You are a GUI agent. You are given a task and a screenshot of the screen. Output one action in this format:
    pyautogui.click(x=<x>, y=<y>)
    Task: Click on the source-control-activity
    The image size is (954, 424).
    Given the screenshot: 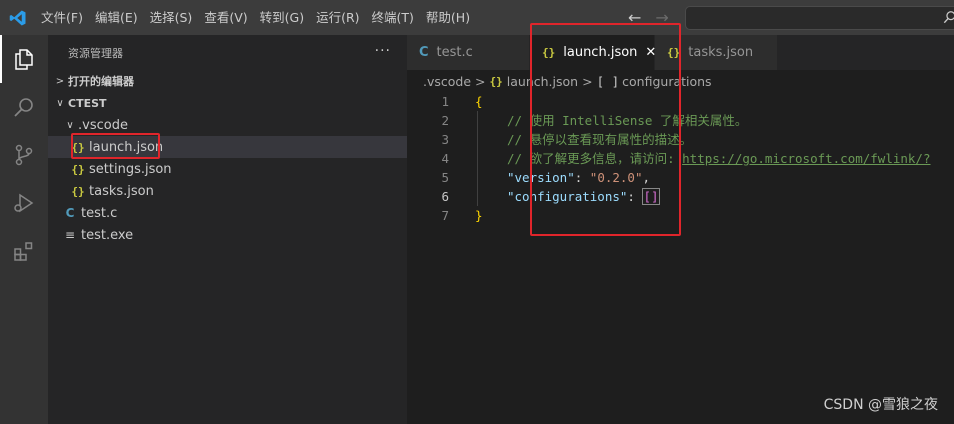 What is the action you would take?
    pyautogui.click(x=24, y=155)
    